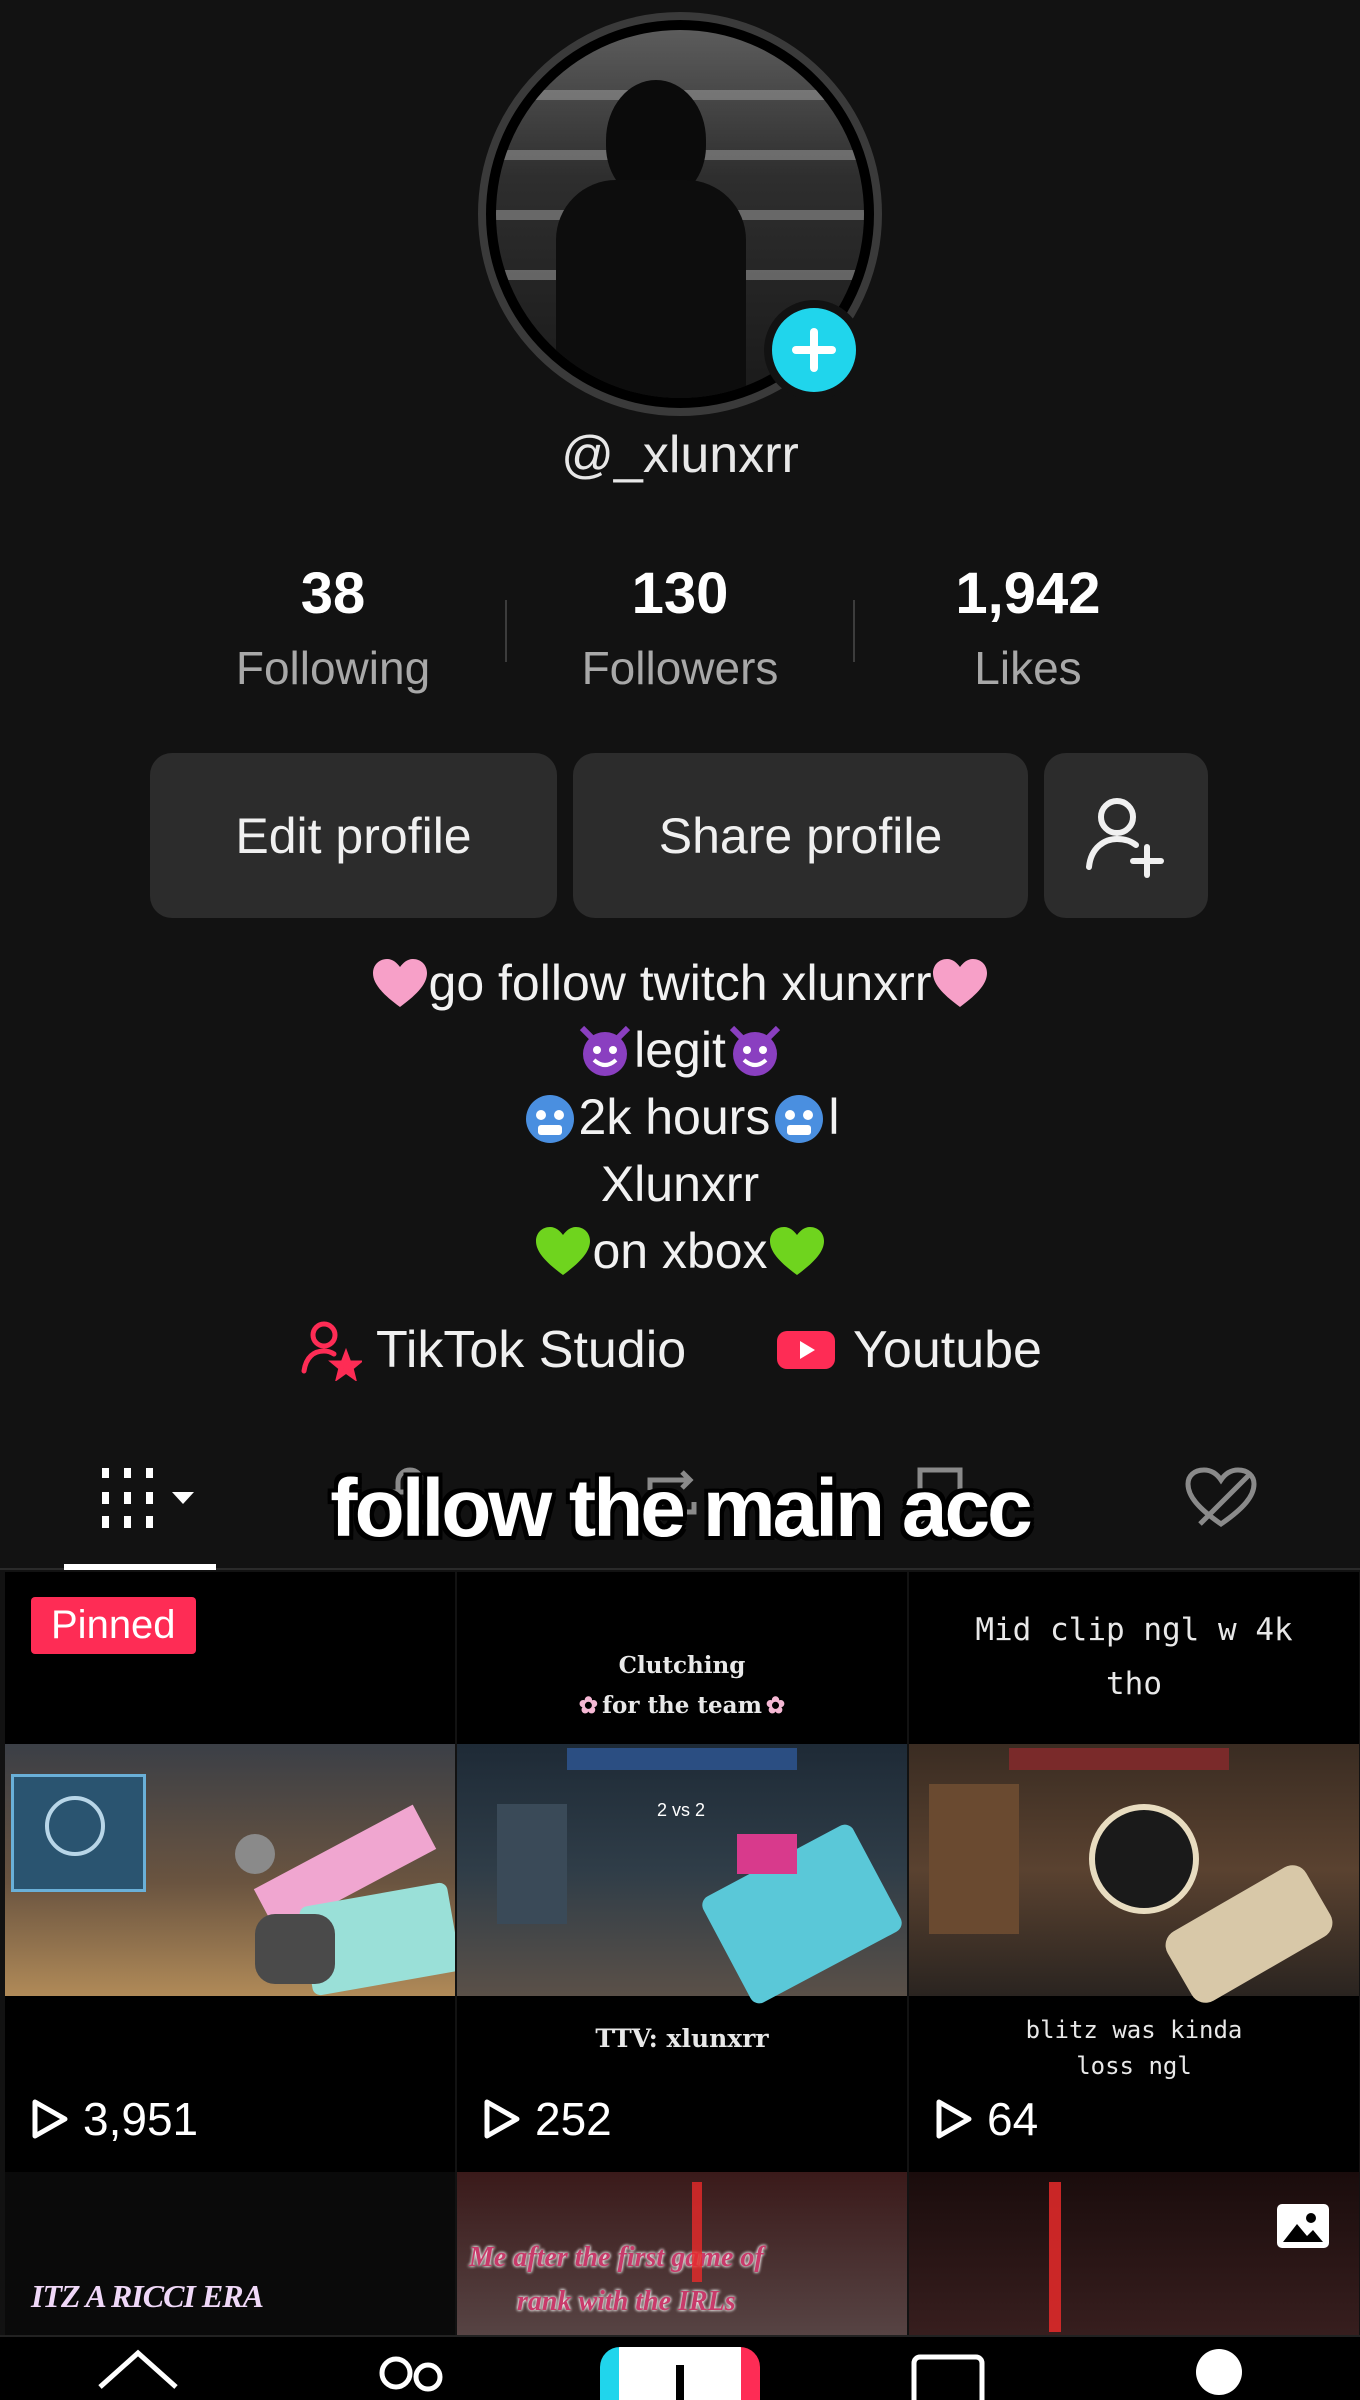 The height and width of the screenshot is (2400, 1360). Describe the element at coordinates (682, 1705) in the screenshot. I see `video-caption-top: ✿ for the team ✿` at that location.